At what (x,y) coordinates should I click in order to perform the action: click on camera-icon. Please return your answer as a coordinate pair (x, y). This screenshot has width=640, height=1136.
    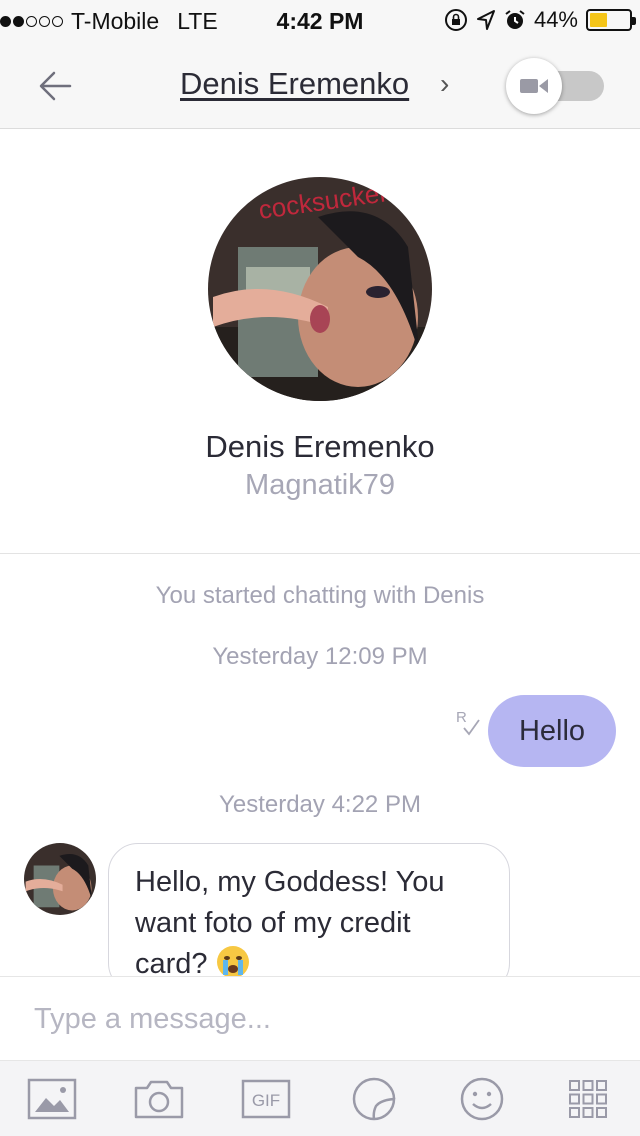
    Looking at the image, I should click on (159, 1099).